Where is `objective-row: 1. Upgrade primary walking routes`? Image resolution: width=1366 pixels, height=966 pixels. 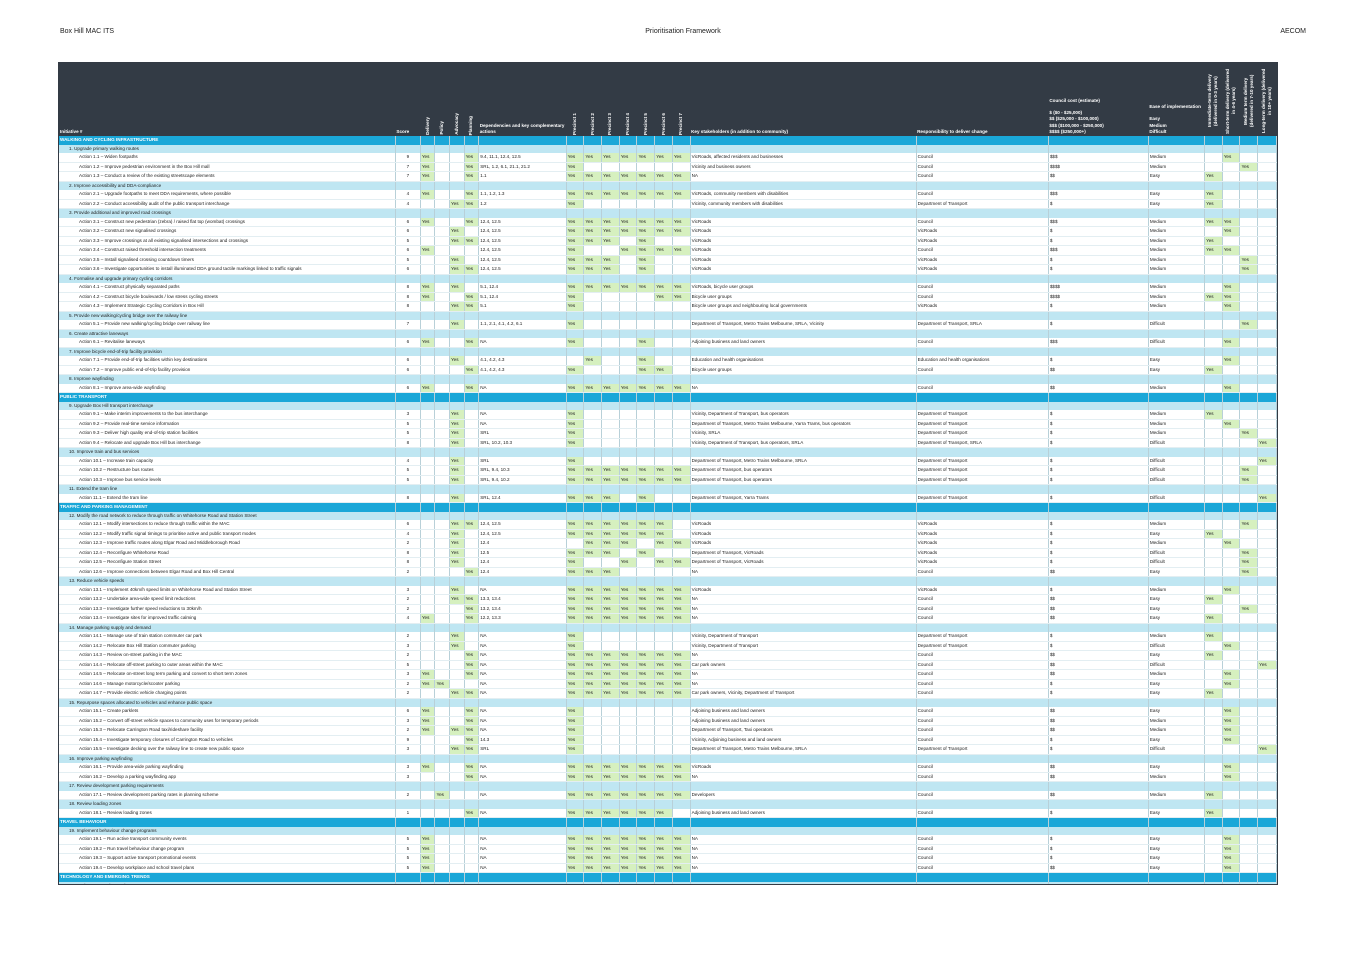
objective-row: 1. Upgrade primary walking routes is located at coordinates (668, 148).